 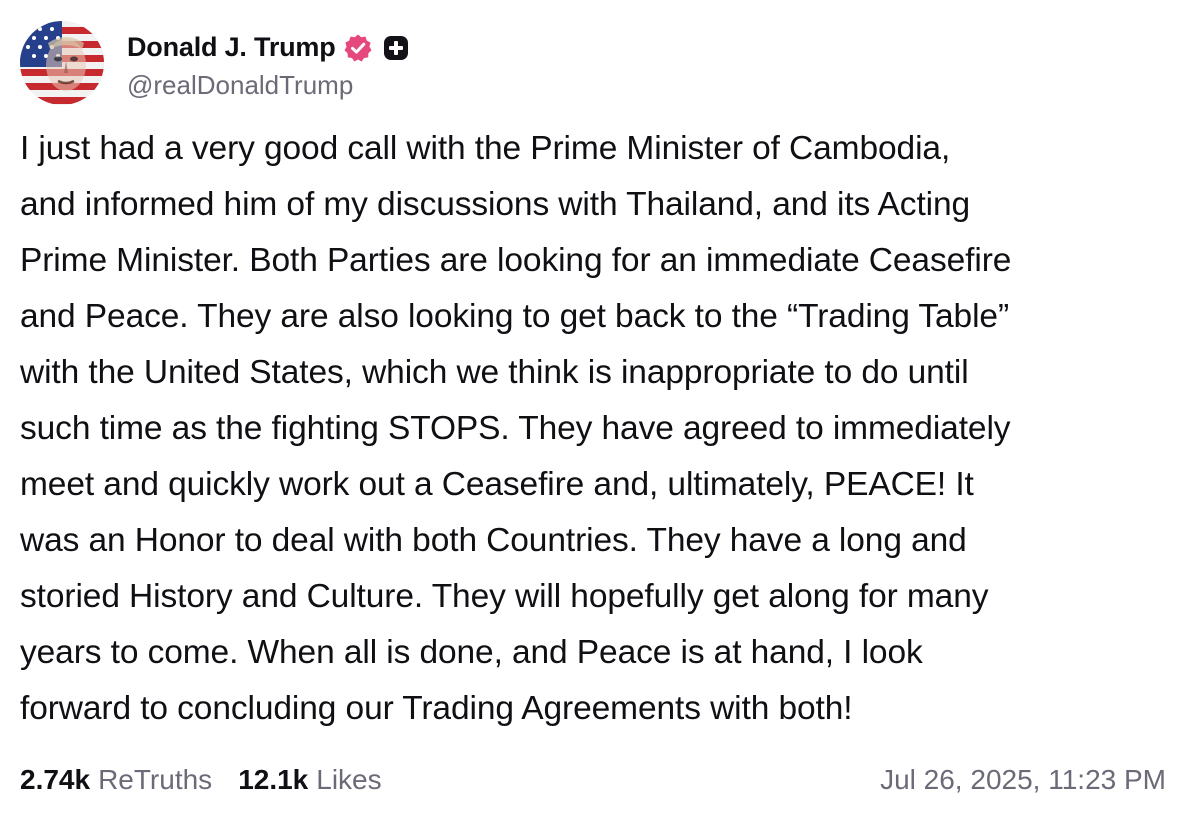 I want to click on likes-label: Likes, so click(x=349, y=779).